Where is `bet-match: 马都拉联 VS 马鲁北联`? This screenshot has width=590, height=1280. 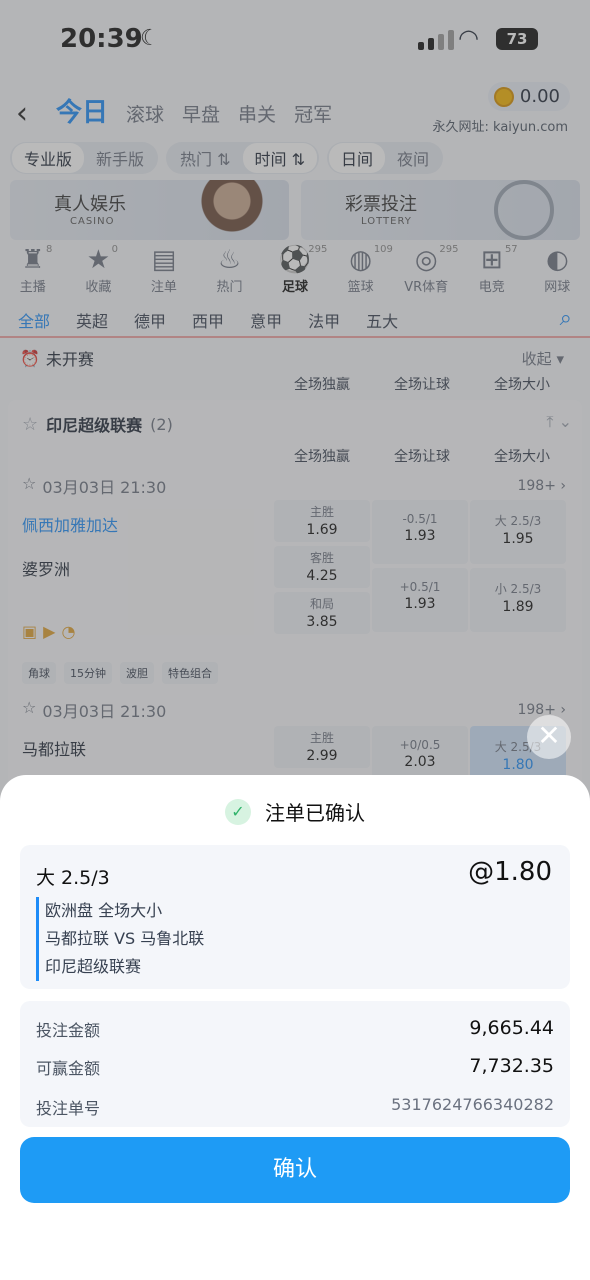 bet-match: 马都拉联 VS 马鲁北联 is located at coordinates (125, 938).